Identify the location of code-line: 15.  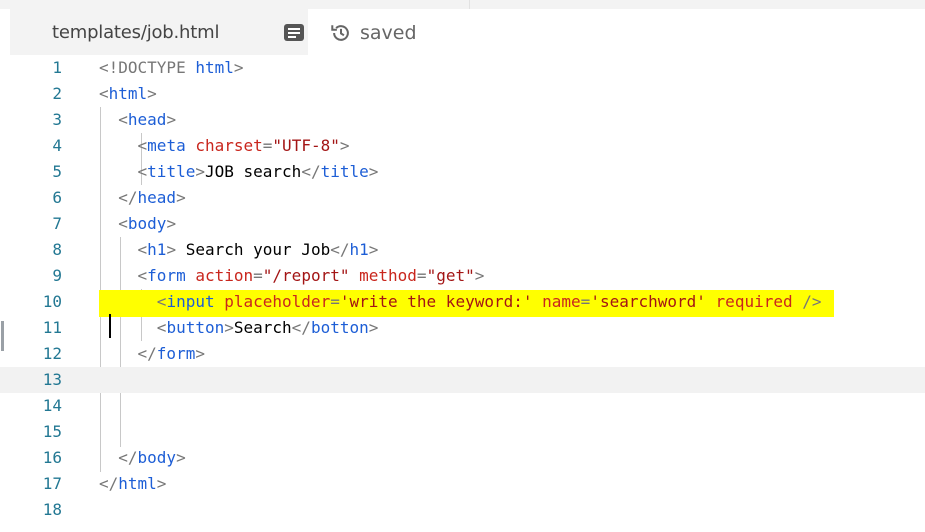
(462, 432).